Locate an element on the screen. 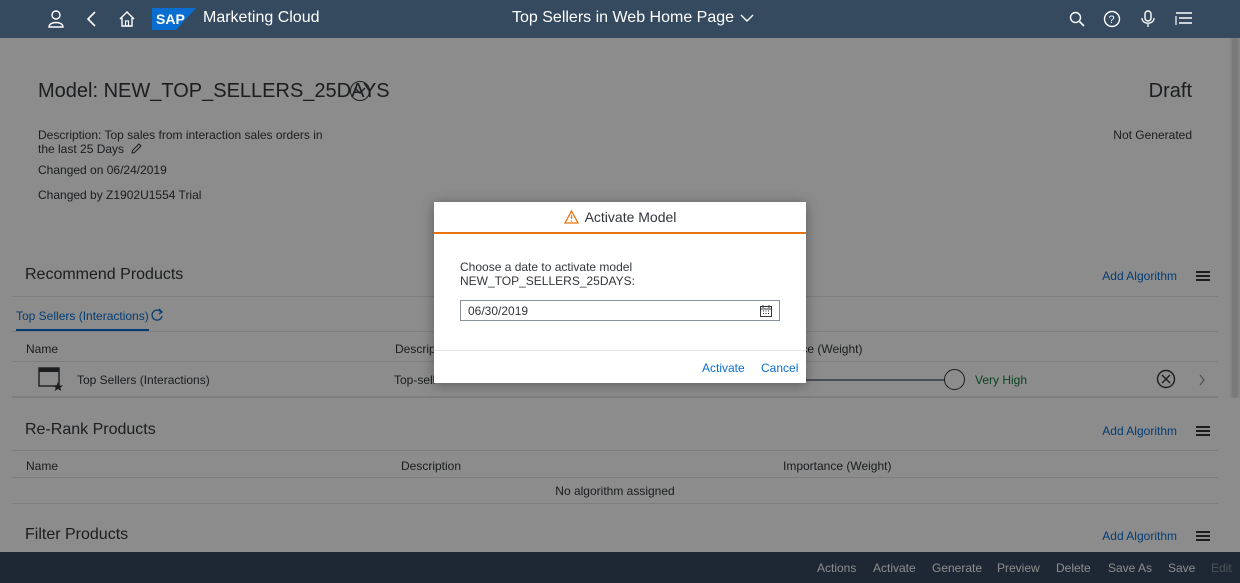 This screenshot has width=1240, height=583. dialog-header: Activate Model is located at coordinates (620, 218).